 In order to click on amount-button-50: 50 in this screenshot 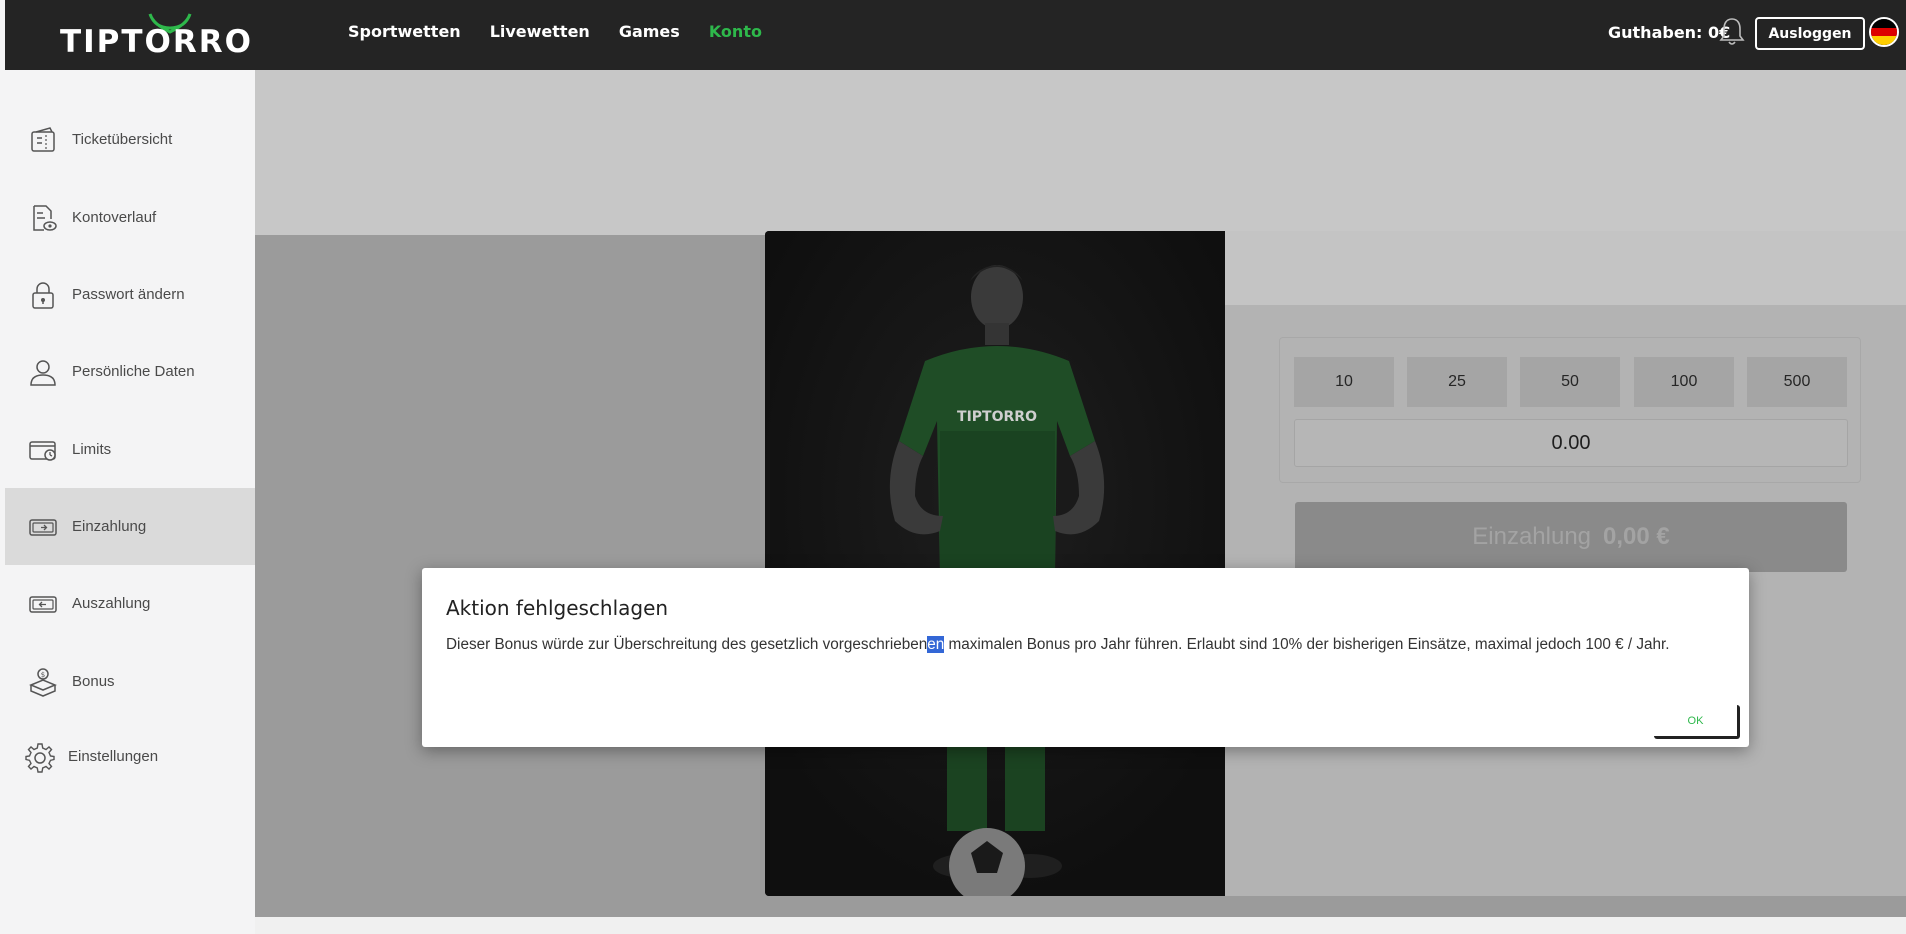, I will do `click(1570, 382)`.